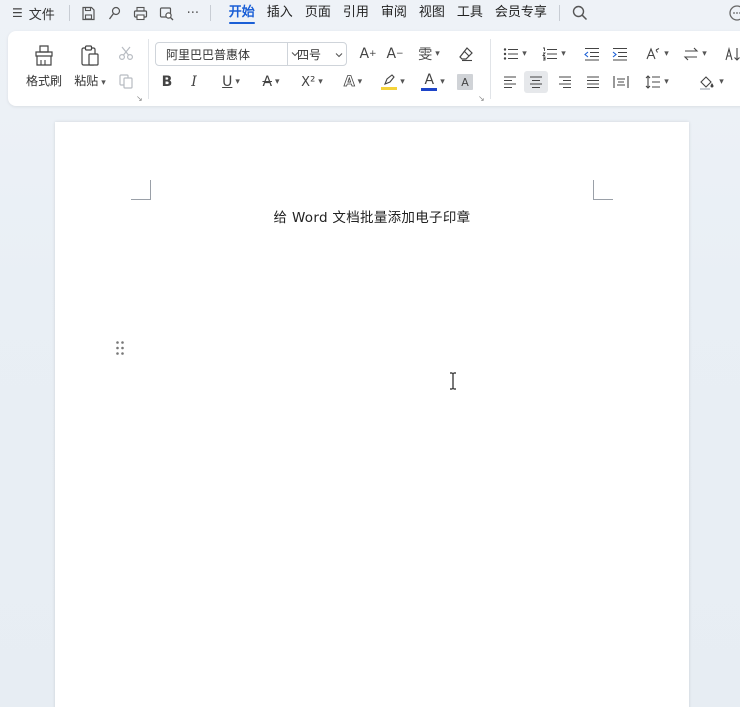 The height and width of the screenshot is (707, 740). I want to click on font-color-icon: A, so click(429, 81).